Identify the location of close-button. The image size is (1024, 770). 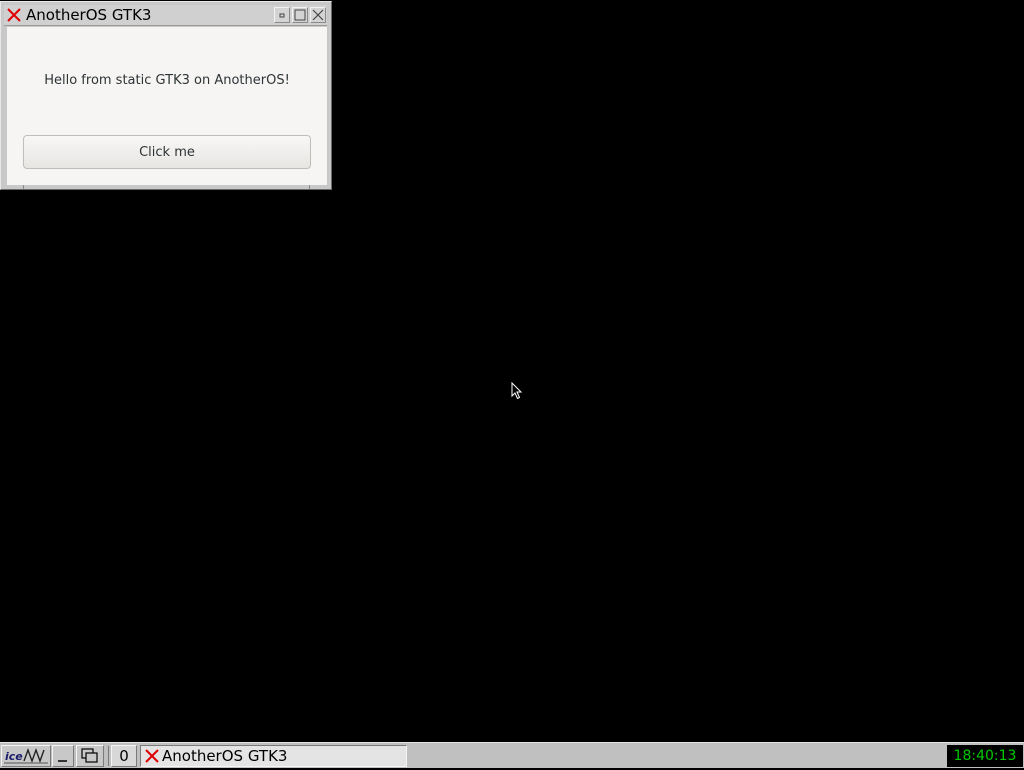
(318, 15).